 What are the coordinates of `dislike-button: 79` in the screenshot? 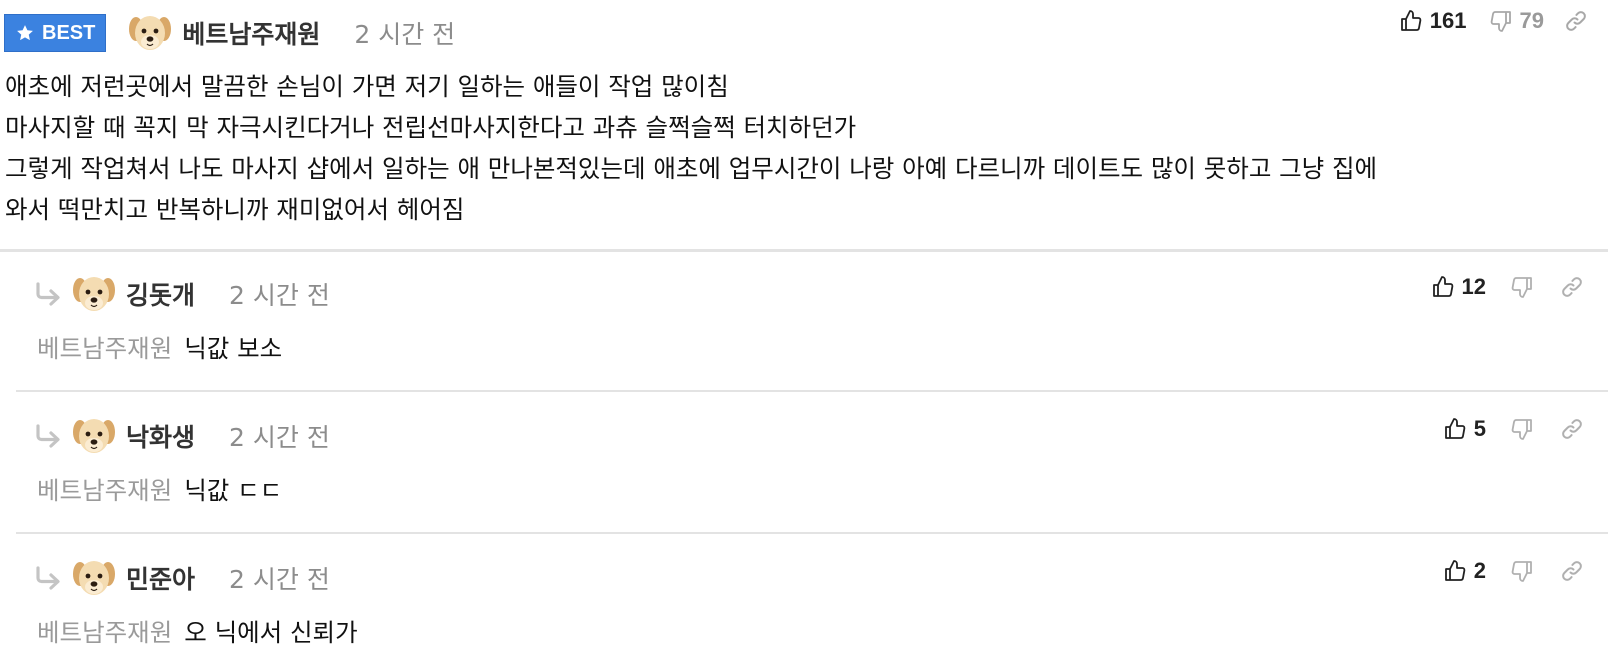 It's located at (1516, 21).